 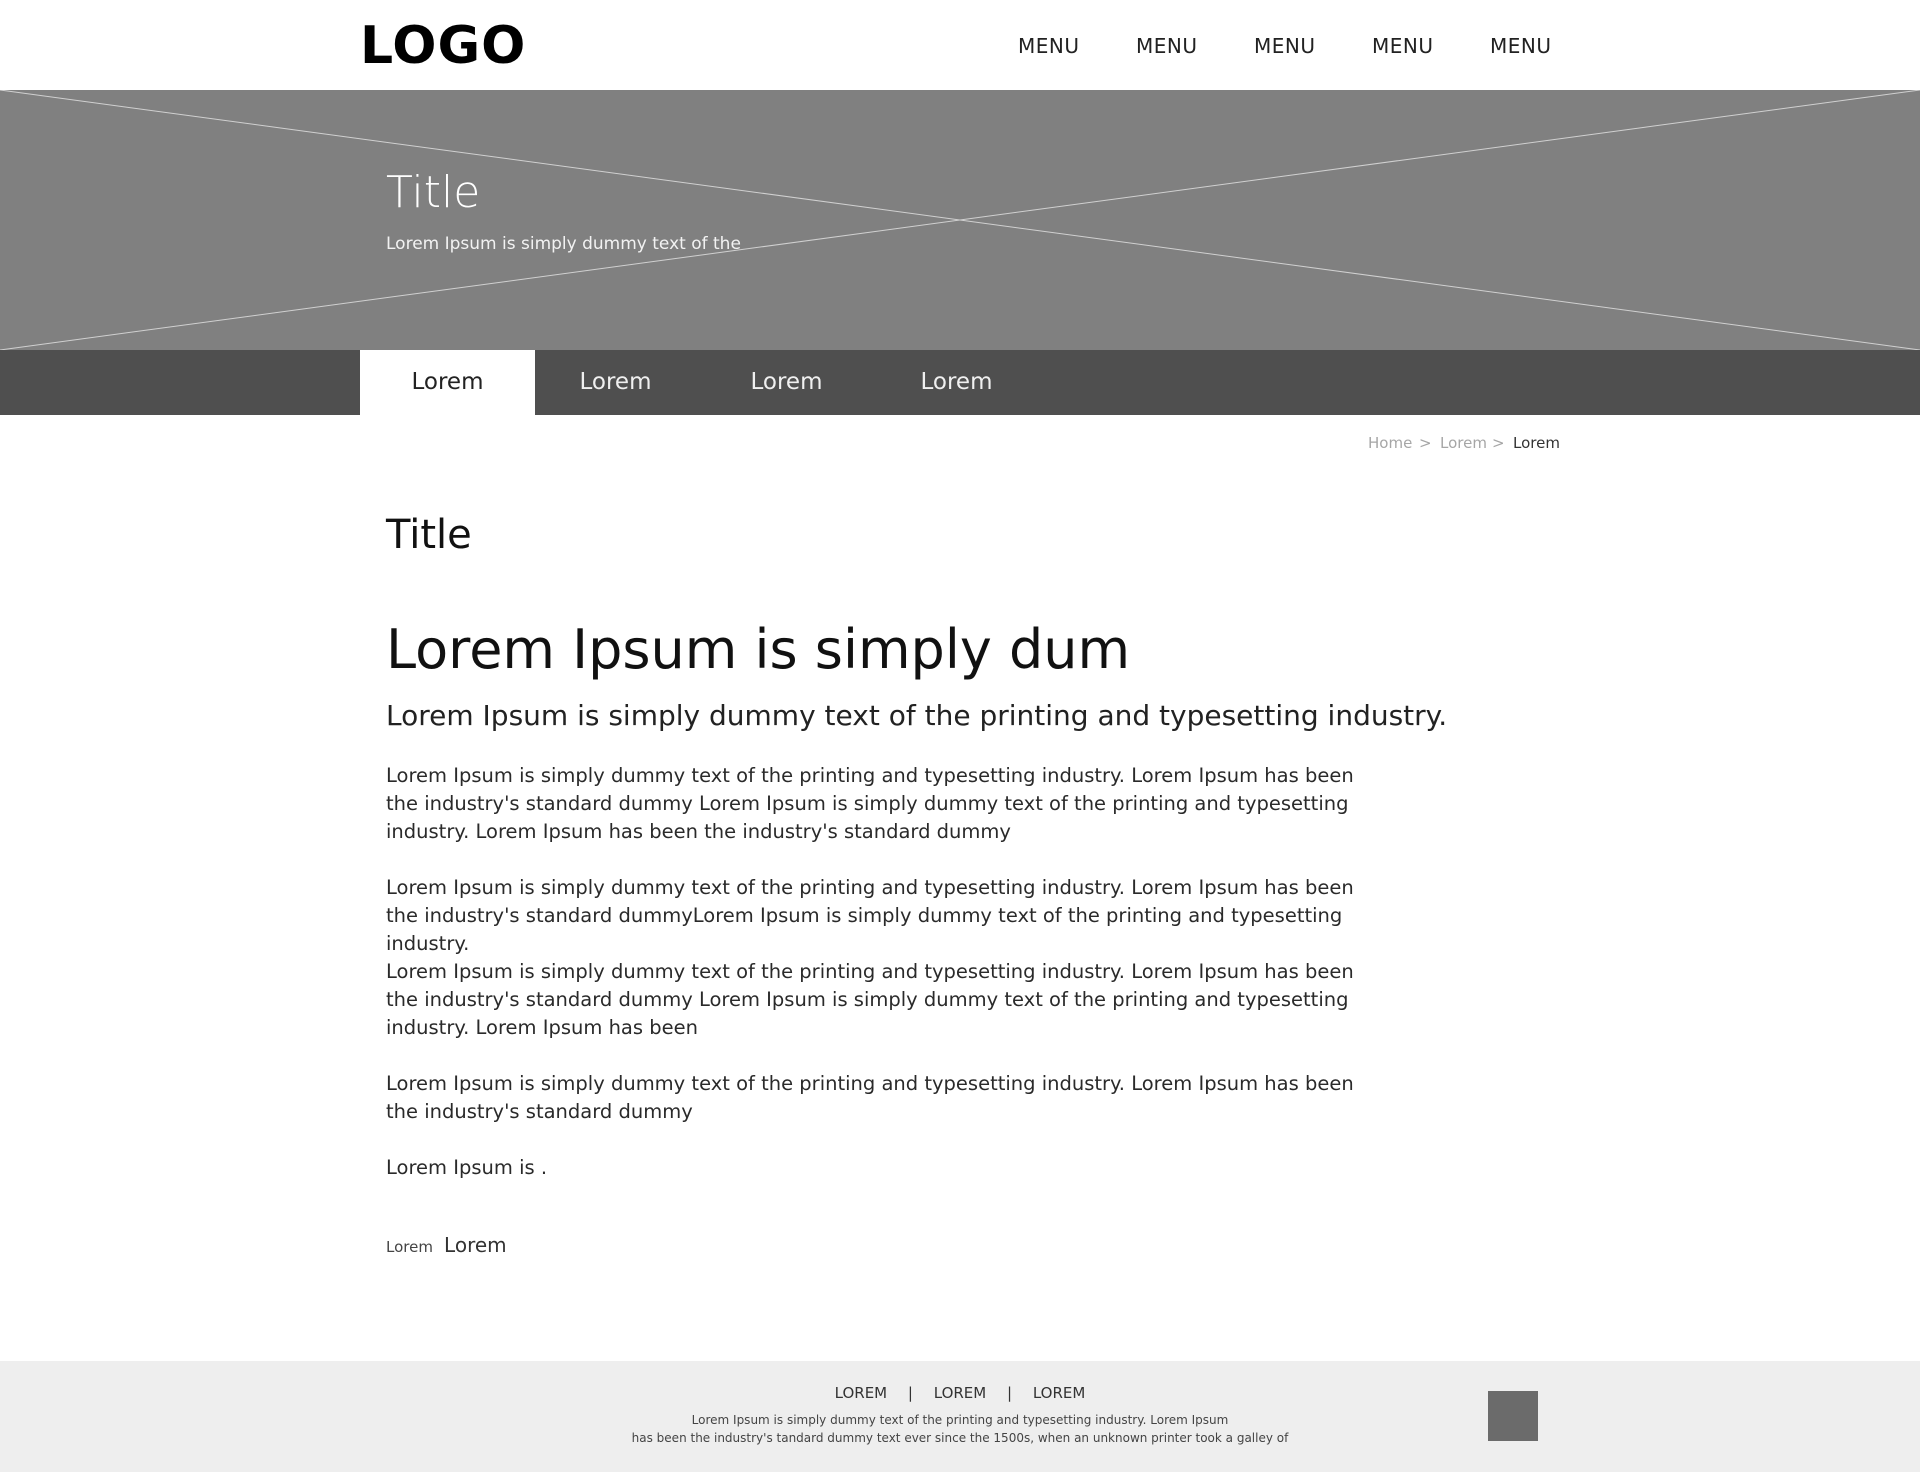 What do you see at coordinates (447, 382) in the screenshot?
I see `tab-1: Lorem` at bounding box center [447, 382].